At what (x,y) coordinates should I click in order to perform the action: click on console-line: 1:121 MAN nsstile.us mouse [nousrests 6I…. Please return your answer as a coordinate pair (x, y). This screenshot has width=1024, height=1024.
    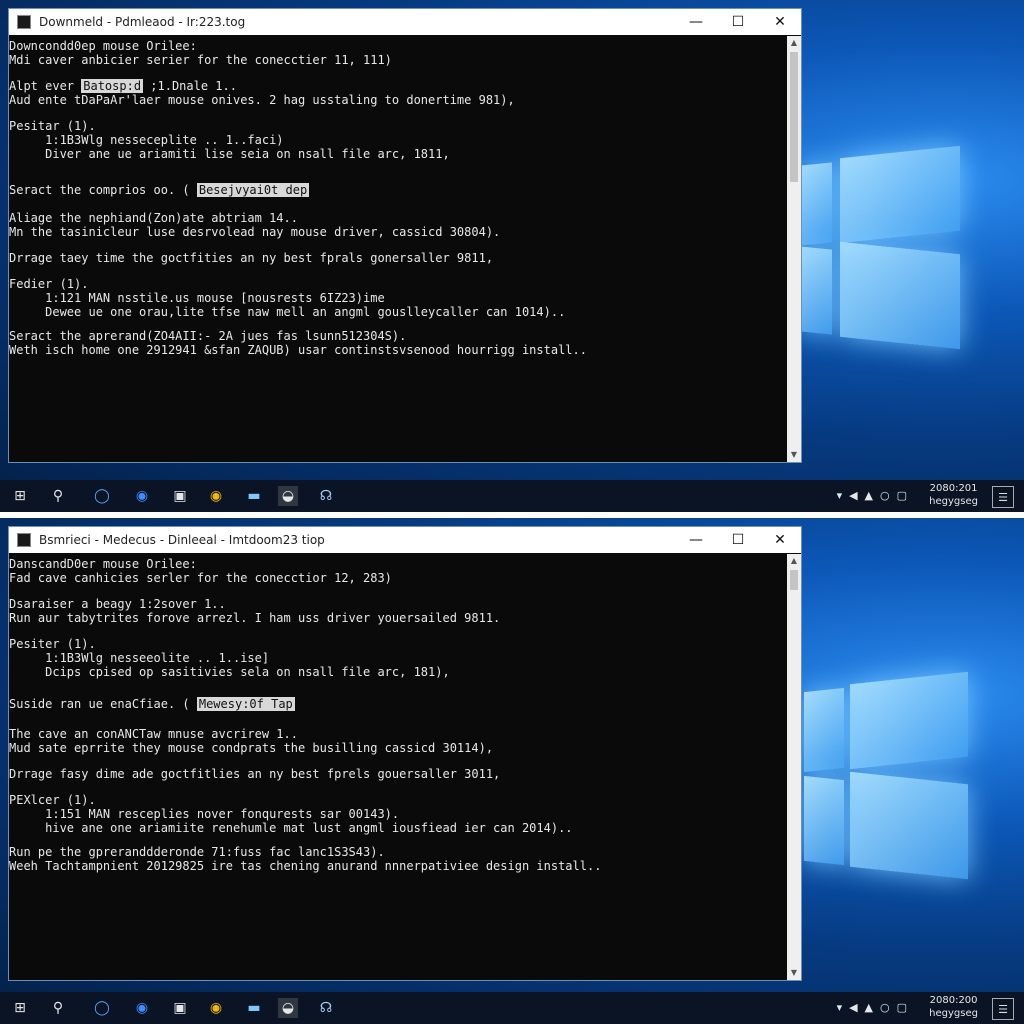
    Looking at the image, I should click on (197, 298).